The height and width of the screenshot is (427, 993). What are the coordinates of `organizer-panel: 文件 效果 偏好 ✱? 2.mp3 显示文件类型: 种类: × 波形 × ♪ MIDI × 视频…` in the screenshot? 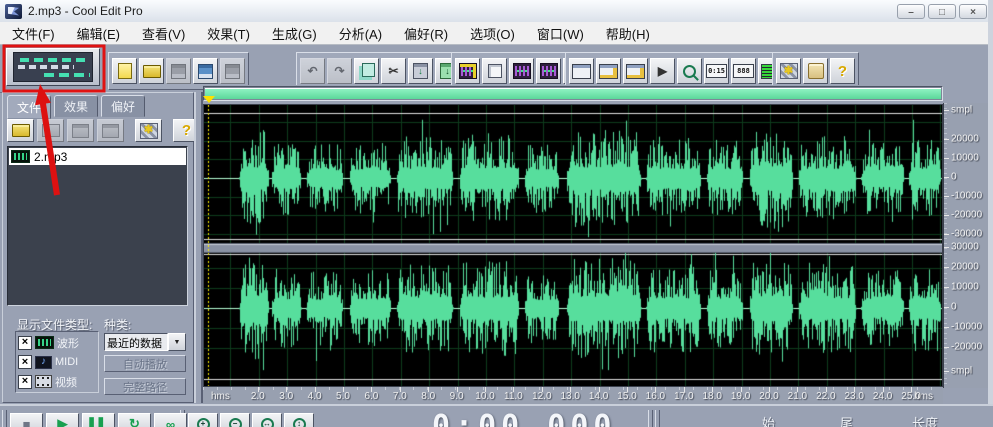 It's located at (101, 247).